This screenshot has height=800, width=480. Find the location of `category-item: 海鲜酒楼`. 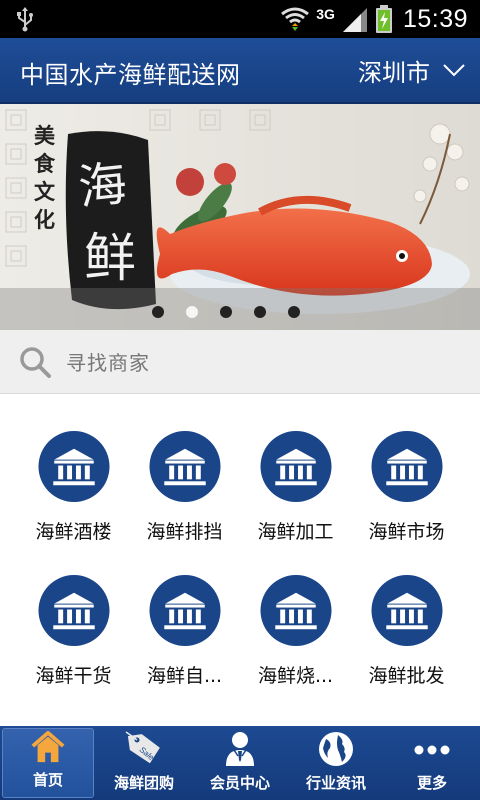

category-item: 海鲜酒楼 is located at coordinates (73, 477).